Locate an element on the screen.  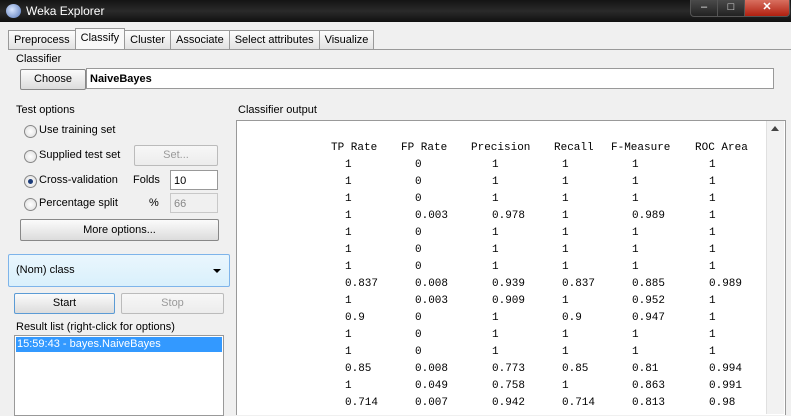
fp-rate-cell: 0.007 is located at coordinates (432, 403).